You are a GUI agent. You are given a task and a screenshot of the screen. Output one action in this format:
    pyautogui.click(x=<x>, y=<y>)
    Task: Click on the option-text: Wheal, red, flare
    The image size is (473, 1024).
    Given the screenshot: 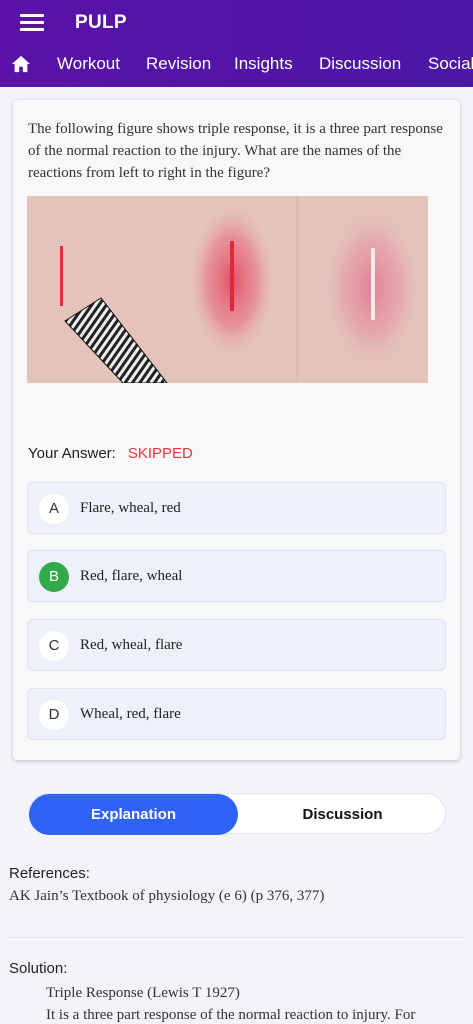 What is the action you would take?
    pyautogui.click(x=130, y=714)
    